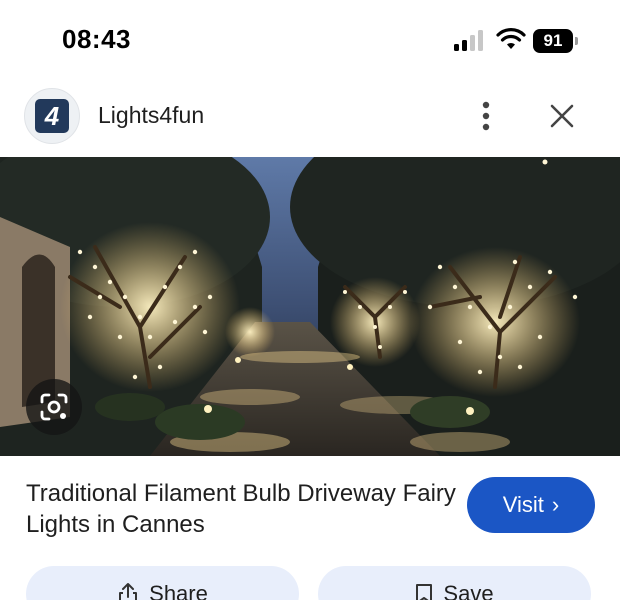 This screenshot has height=600, width=620. I want to click on battery-cap, so click(576, 41).